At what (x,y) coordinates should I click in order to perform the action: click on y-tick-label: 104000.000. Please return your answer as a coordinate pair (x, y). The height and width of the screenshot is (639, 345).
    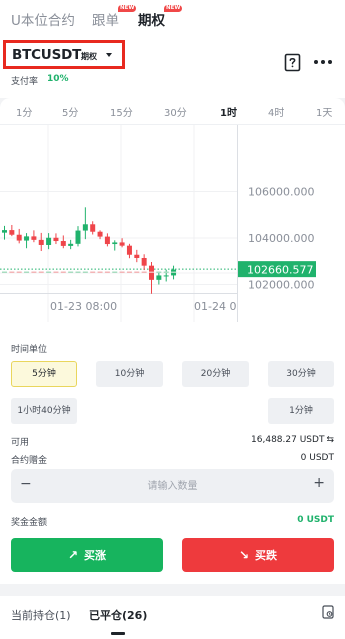
    Looking at the image, I should click on (281, 238).